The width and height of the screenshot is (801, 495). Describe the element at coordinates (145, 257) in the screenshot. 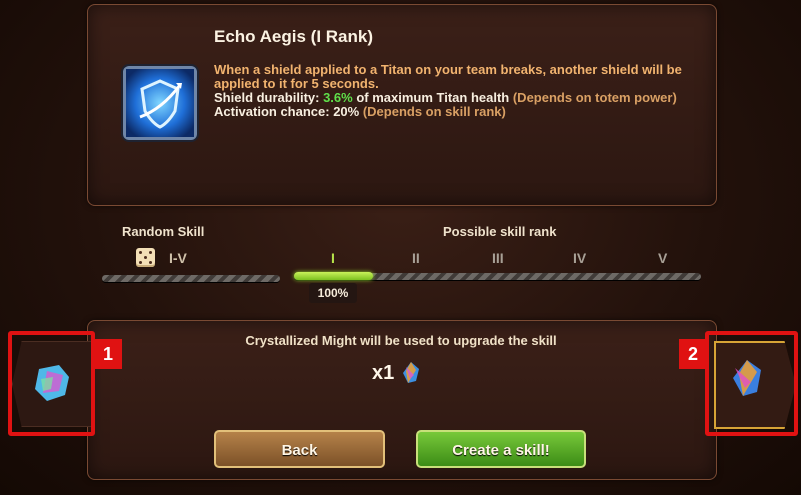

I see `dice-icon` at that location.